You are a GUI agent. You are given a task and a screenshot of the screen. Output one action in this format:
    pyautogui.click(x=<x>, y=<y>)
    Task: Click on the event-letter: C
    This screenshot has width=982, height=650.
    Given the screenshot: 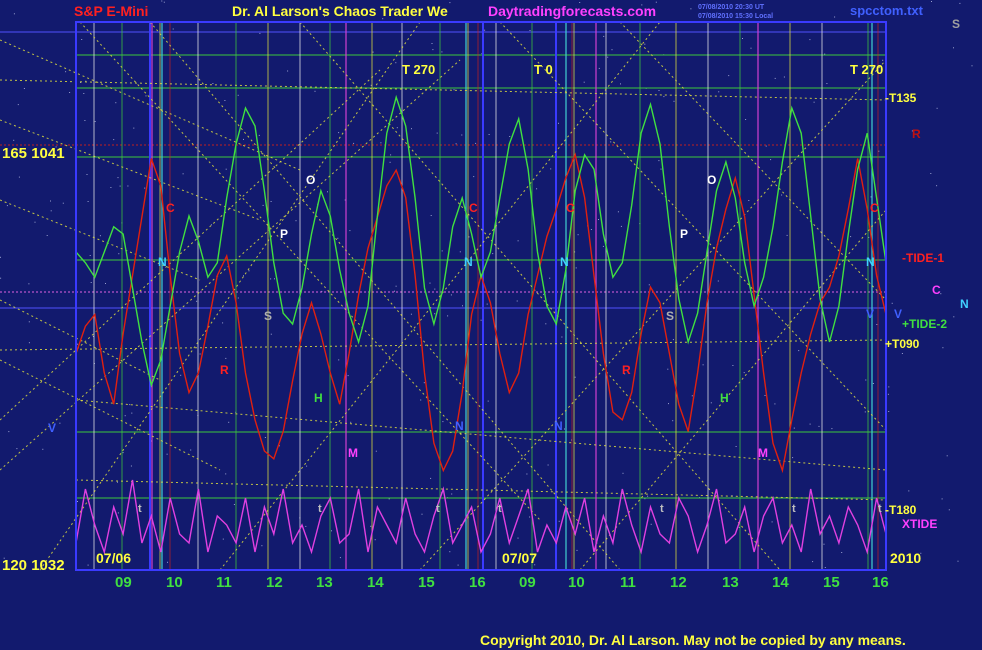 What is the action you would take?
    pyautogui.click(x=874, y=208)
    